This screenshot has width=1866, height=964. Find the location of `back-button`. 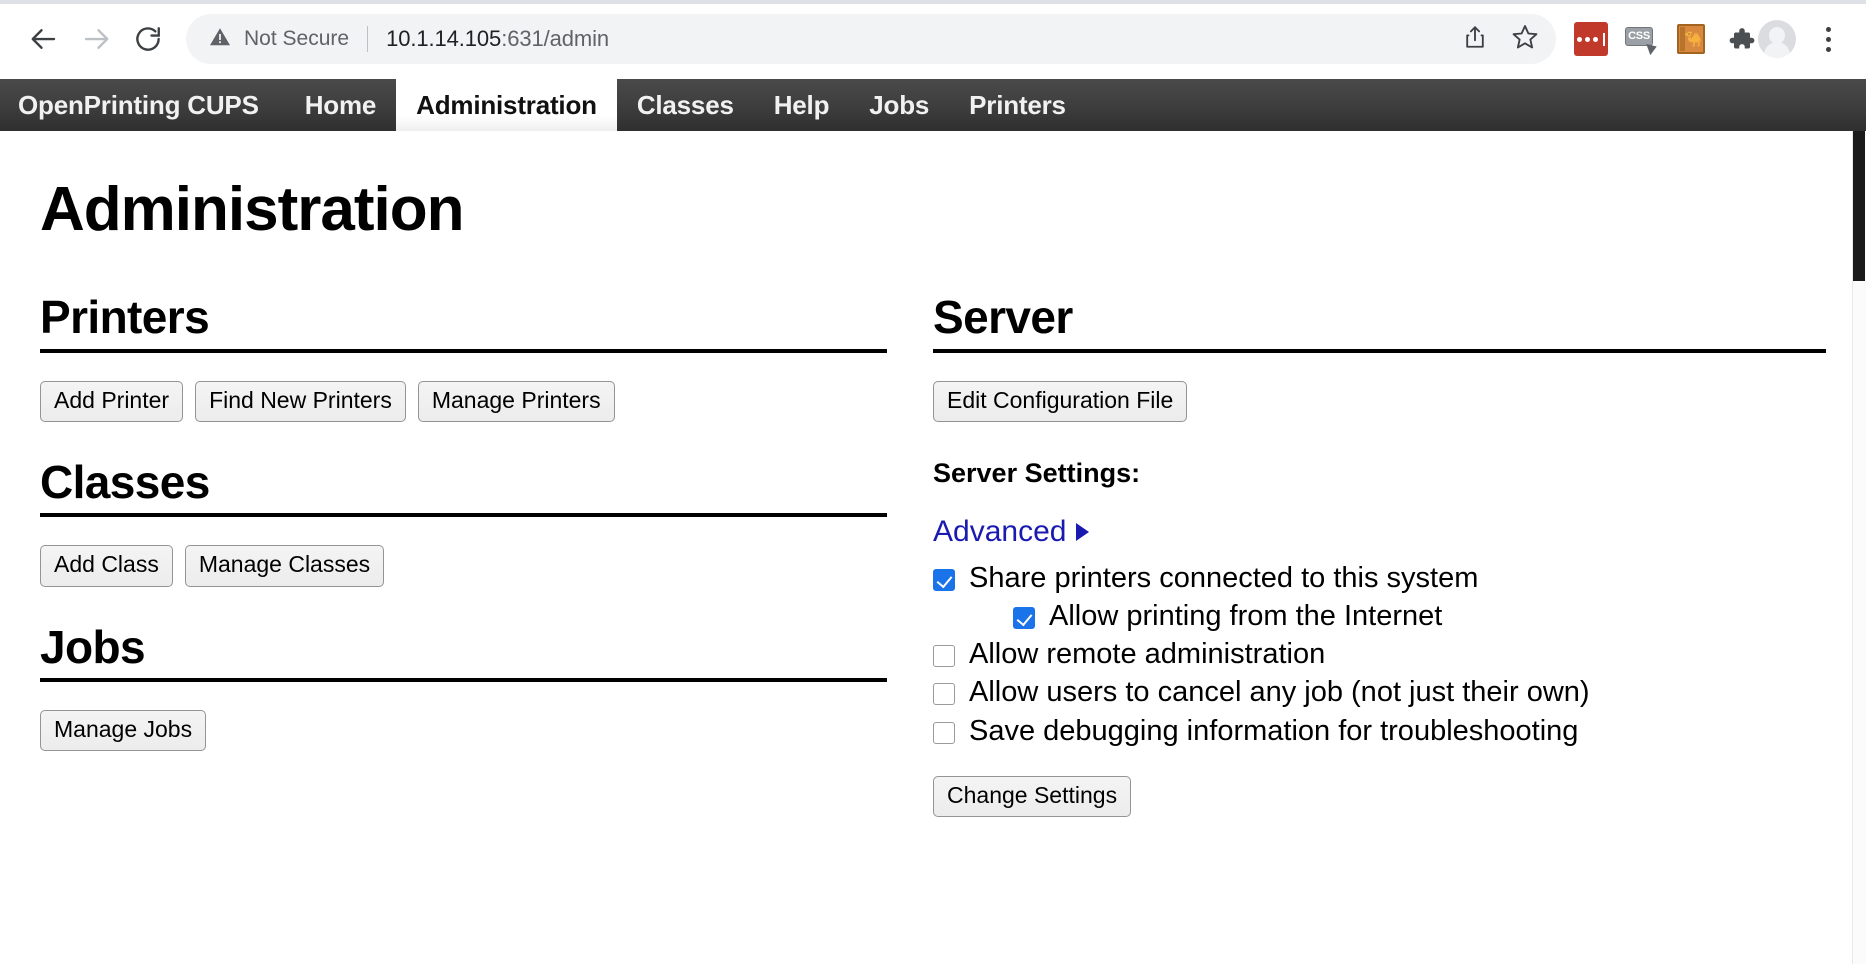

back-button is located at coordinates (44, 39).